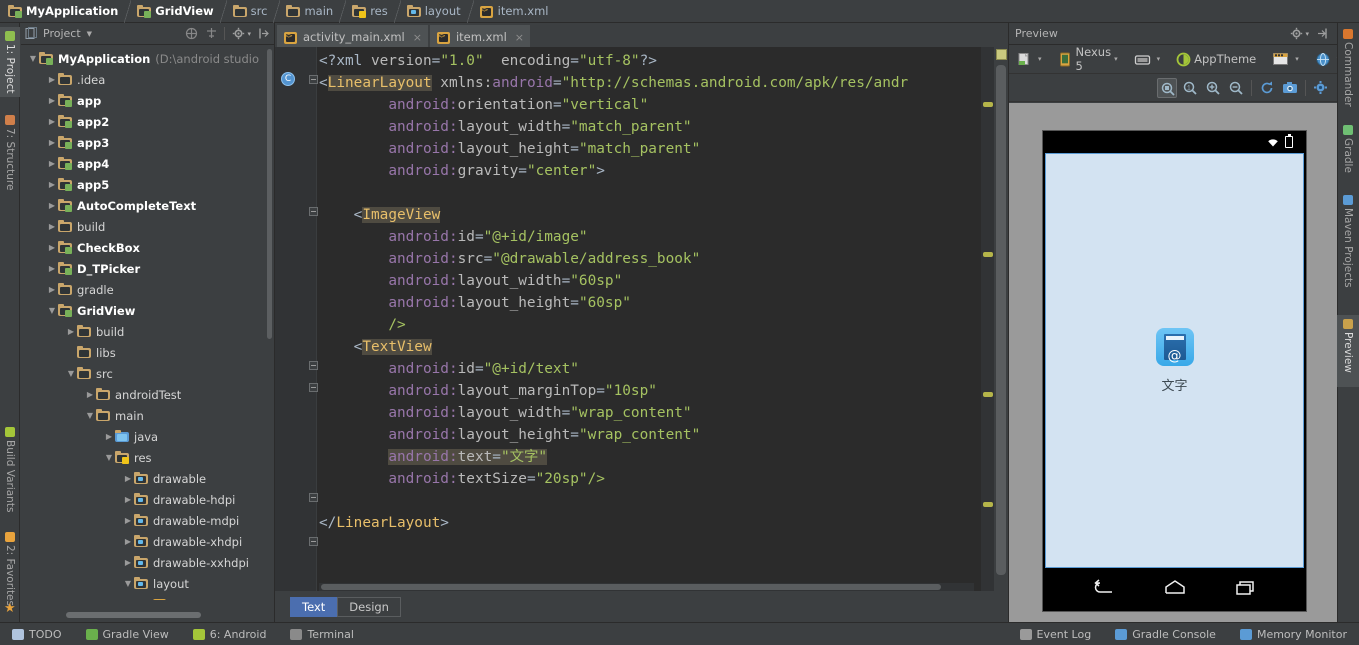  What do you see at coordinates (147, 583) in the screenshot?
I see `tree-node-layout: ▼ layout` at bounding box center [147, 583].